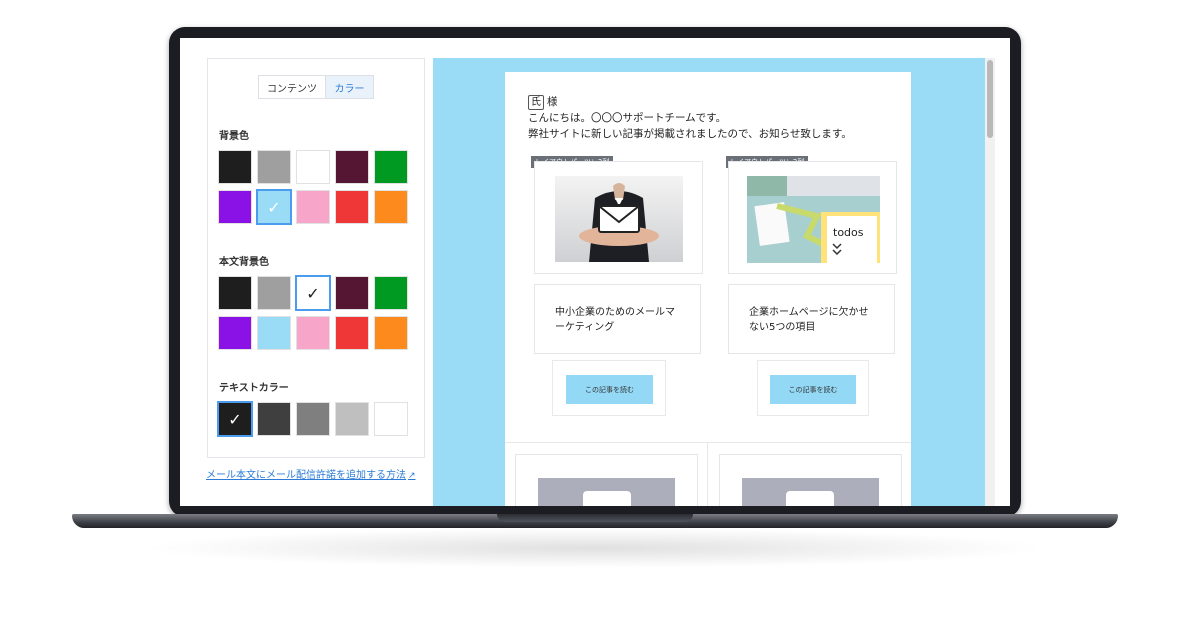  Describe the element at coordinates (690, 134) in the screenshot. I see `greeting-line-2: 弊社サイトに新しい記事が掲載されましたので、お知らせ致します。` at that location.